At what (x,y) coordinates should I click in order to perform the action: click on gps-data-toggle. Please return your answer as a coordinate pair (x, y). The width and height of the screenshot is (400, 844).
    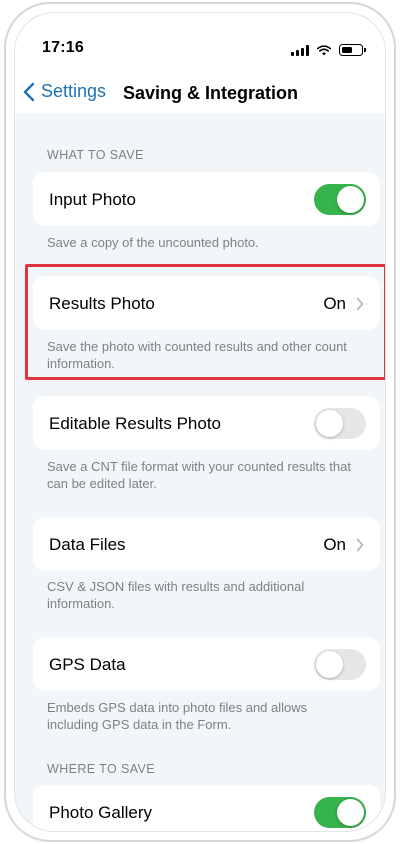
    Looking at the image, I should click on (340, 664).